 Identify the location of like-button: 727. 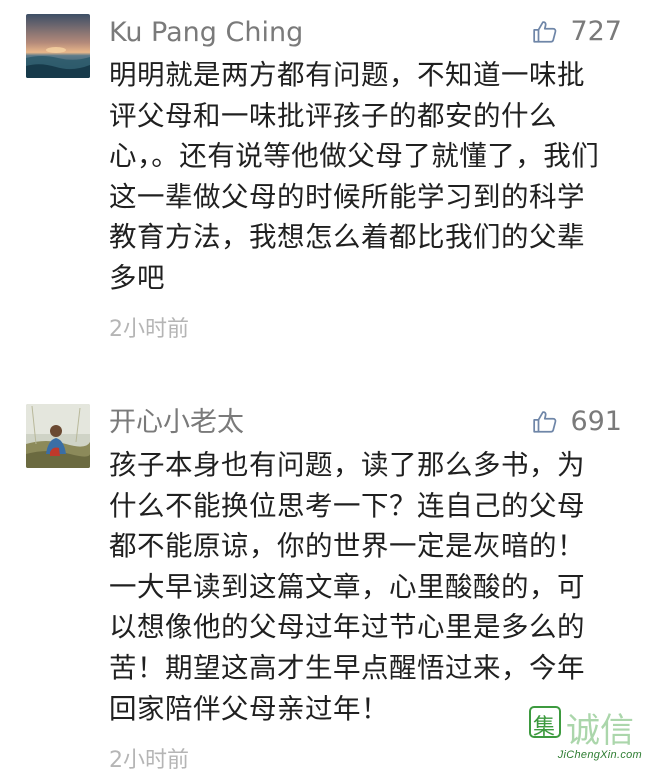
(577, 32).